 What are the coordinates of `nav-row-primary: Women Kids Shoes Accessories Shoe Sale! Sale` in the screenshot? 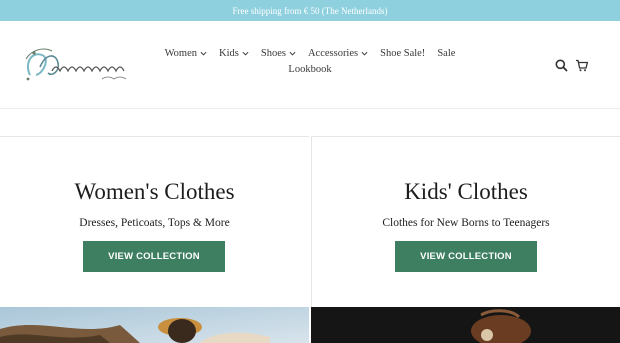 It's located at (310, 53).